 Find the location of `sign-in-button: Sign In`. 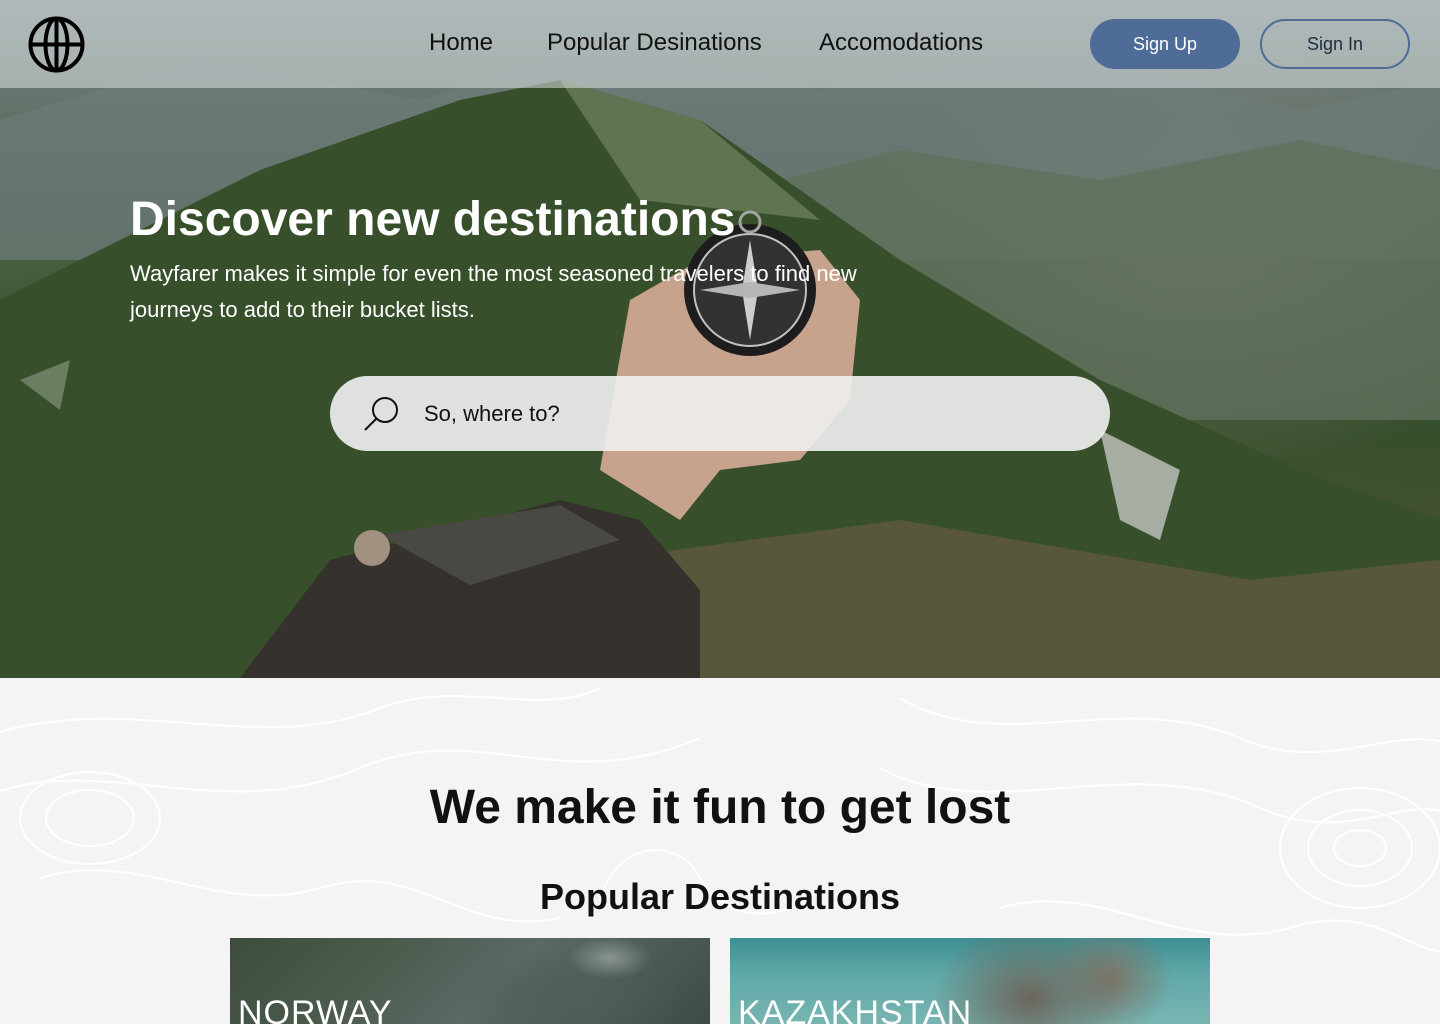

sign-in-button: Sign In is located at coordinates (1335, 44).